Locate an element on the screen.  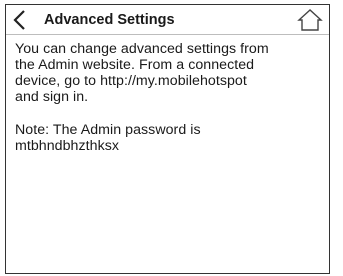
admin-password-value: mtbhndbhzthksx is located at coordinates (67, 146).